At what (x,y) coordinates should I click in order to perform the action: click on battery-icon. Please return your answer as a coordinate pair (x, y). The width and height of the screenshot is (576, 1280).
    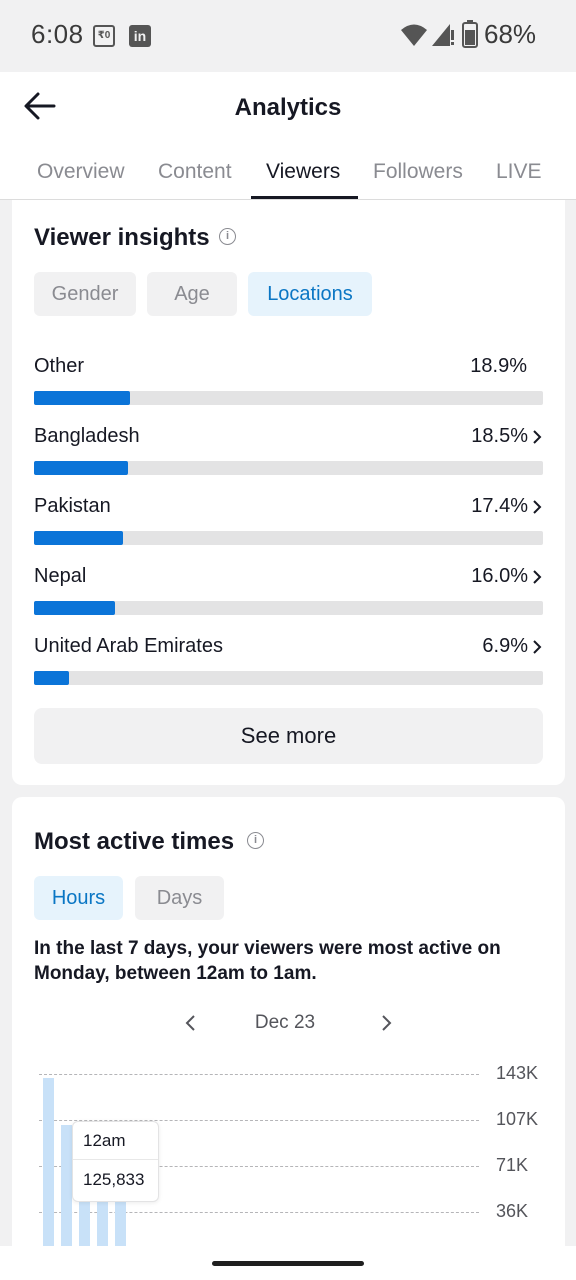
    Looking at the image, I should click on (470, 34).